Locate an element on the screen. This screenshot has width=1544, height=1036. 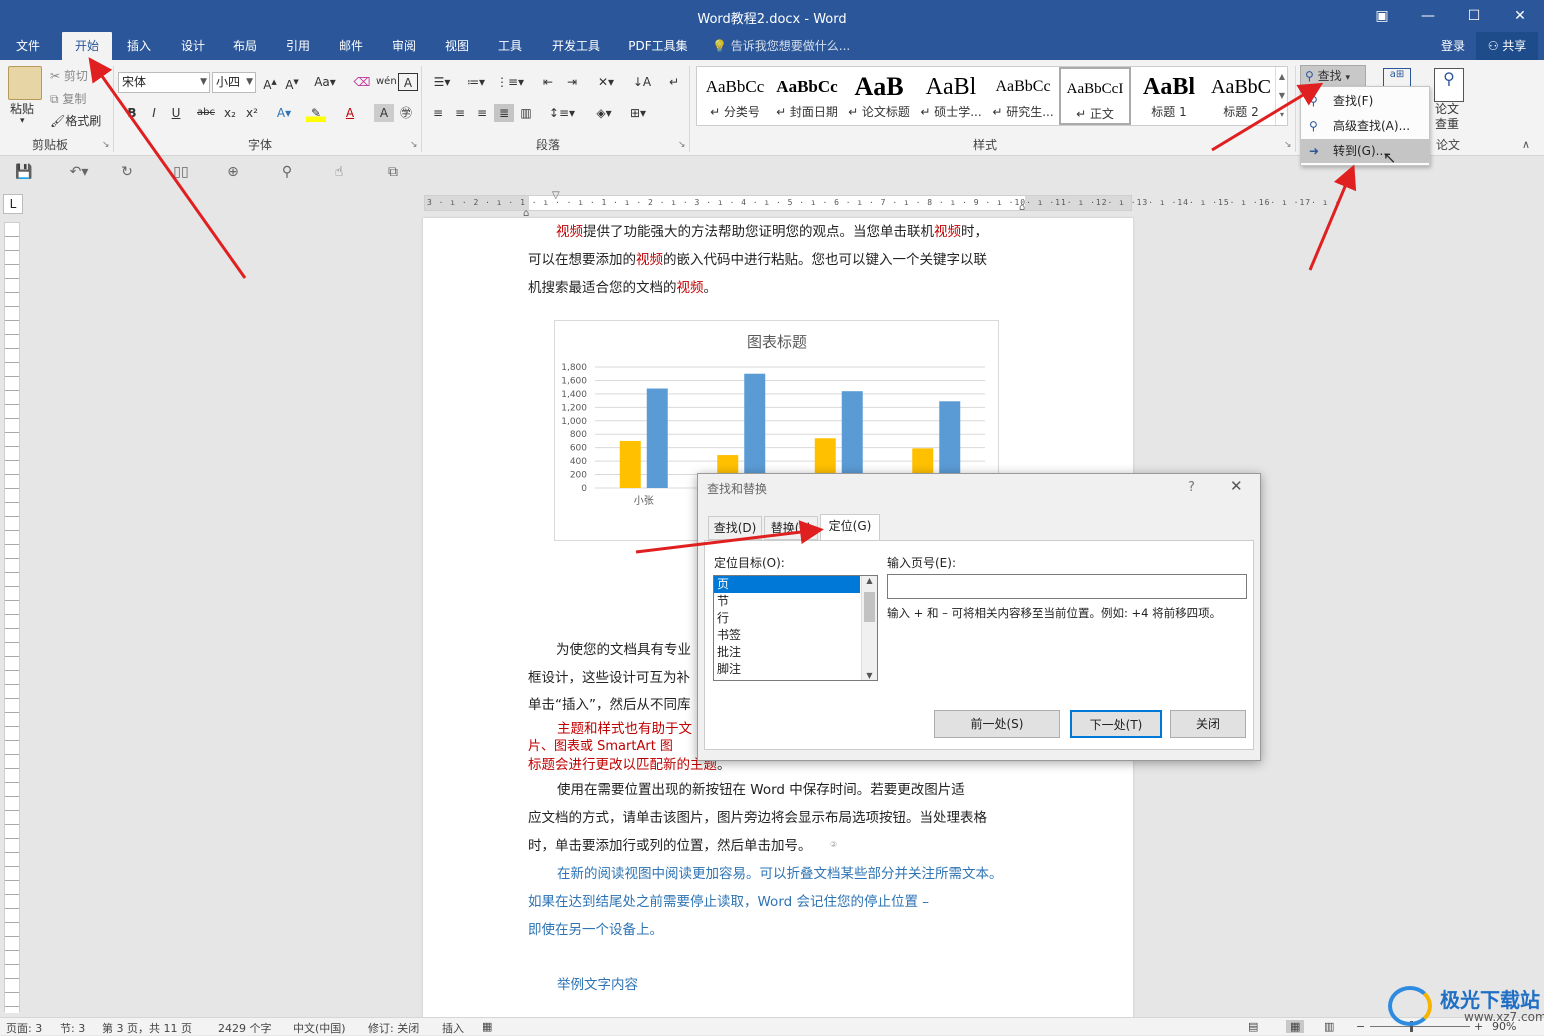
find-dropdown-button: ⚲ 查找 ▾ is located at coordinates (1333, 76).